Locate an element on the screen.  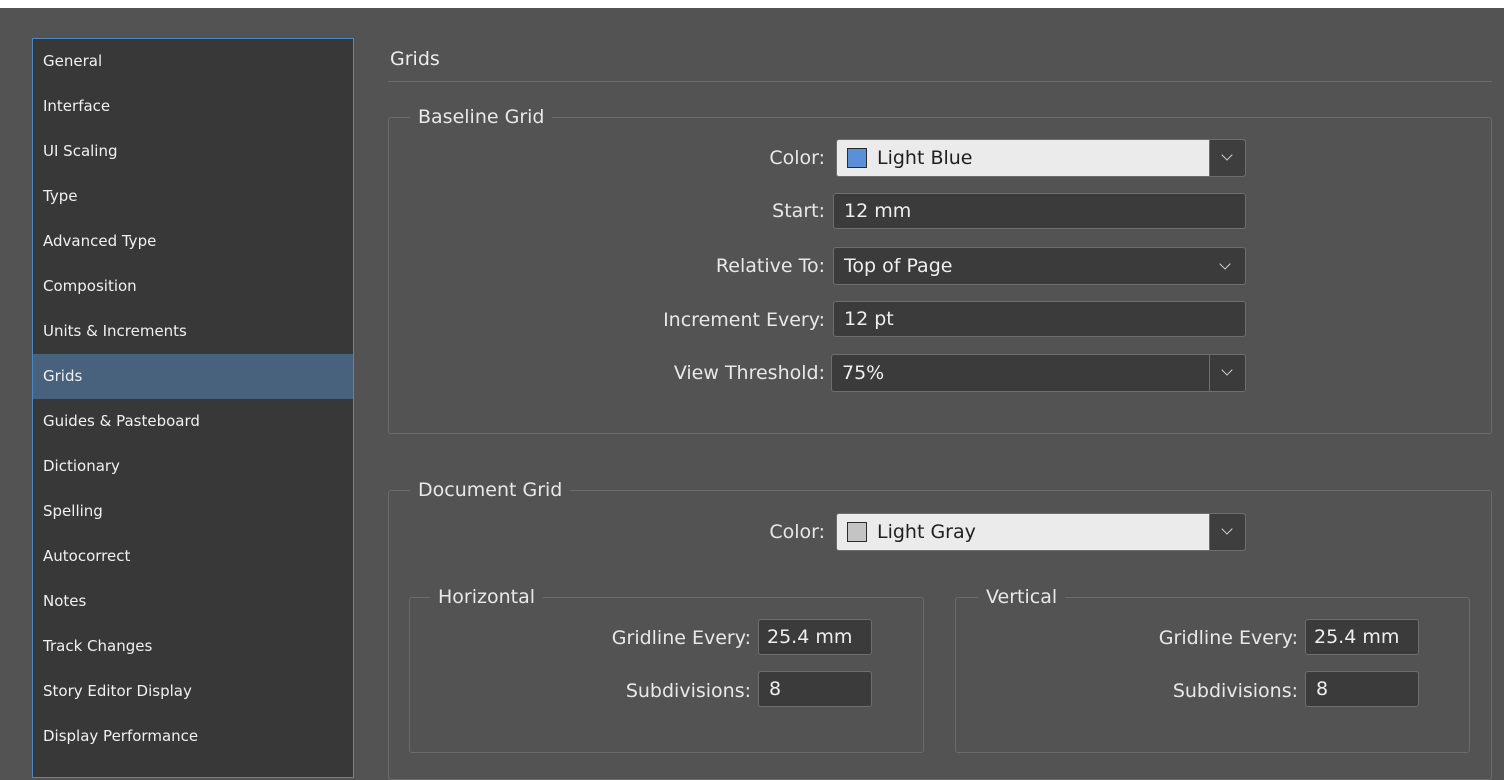
vertical-subdivisions-label: Subdivisions: is located at coordinates (1235, 691).